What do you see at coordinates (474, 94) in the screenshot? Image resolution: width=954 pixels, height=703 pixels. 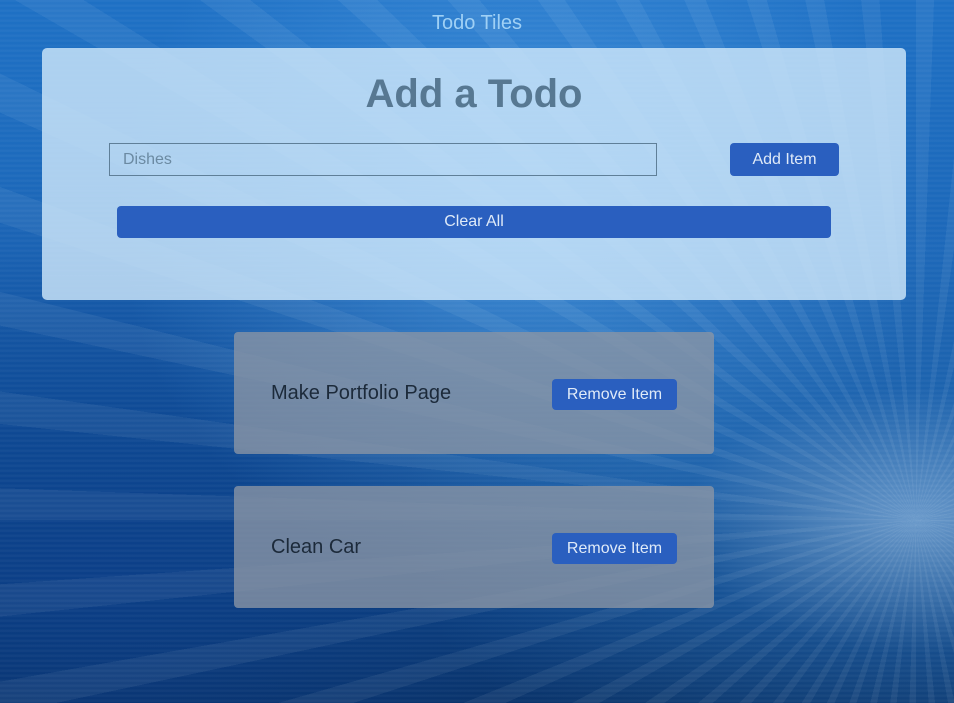 I see `add-todo-heading: Add a Todo` at bounding box center [474, 94].